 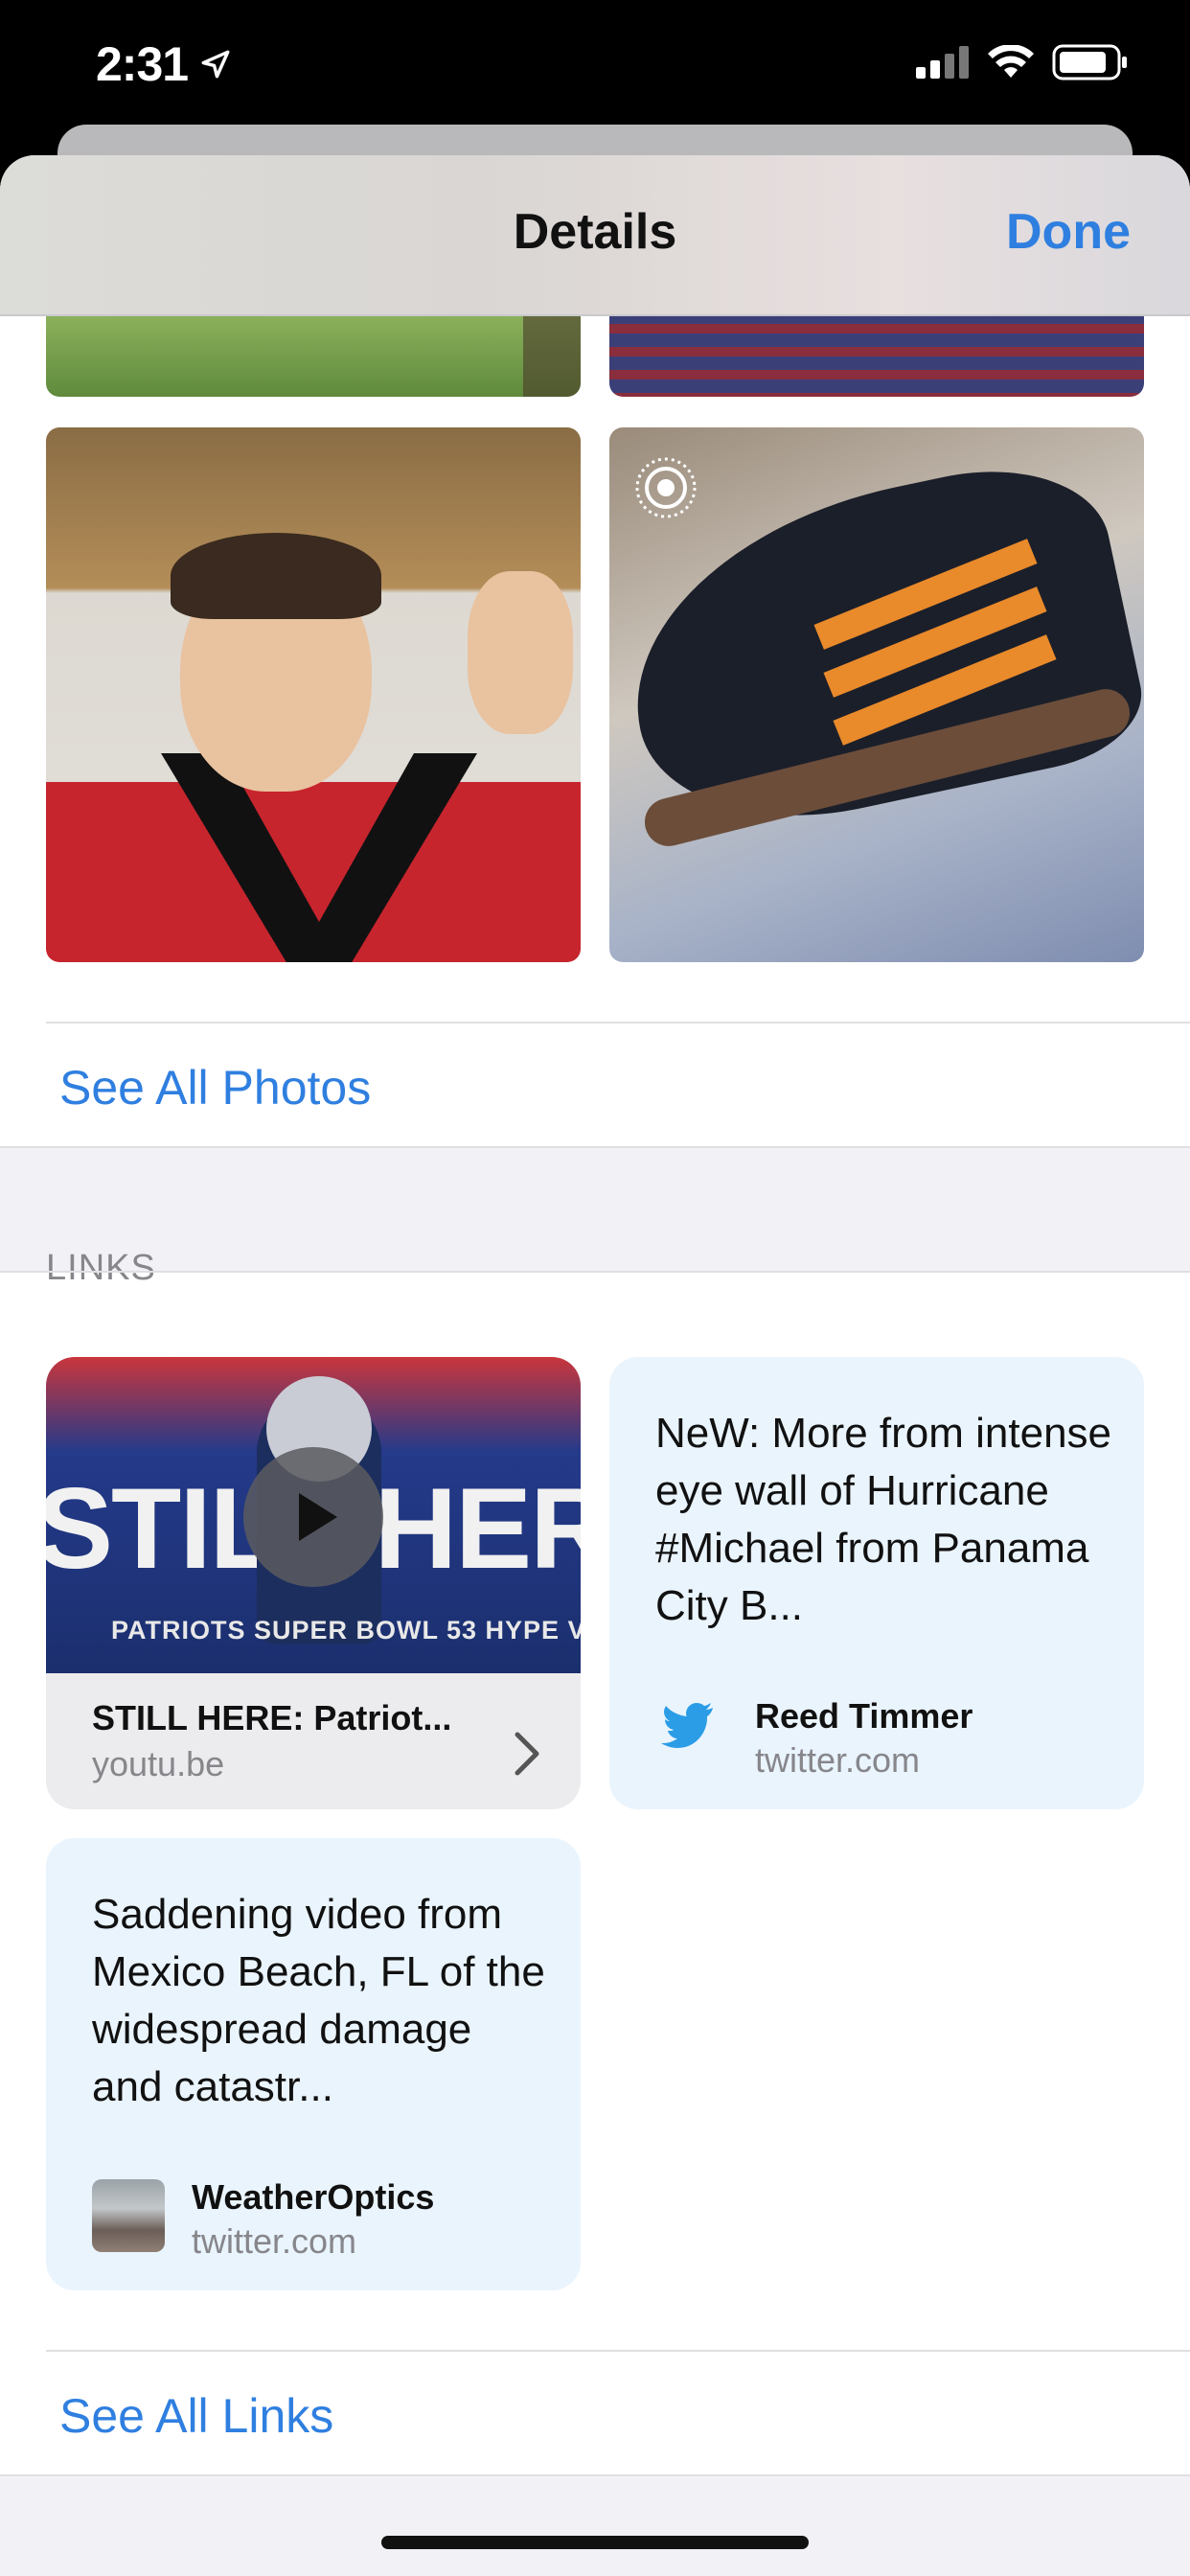 I want to click on location-arrow-icon, so click(x=216, y=64).